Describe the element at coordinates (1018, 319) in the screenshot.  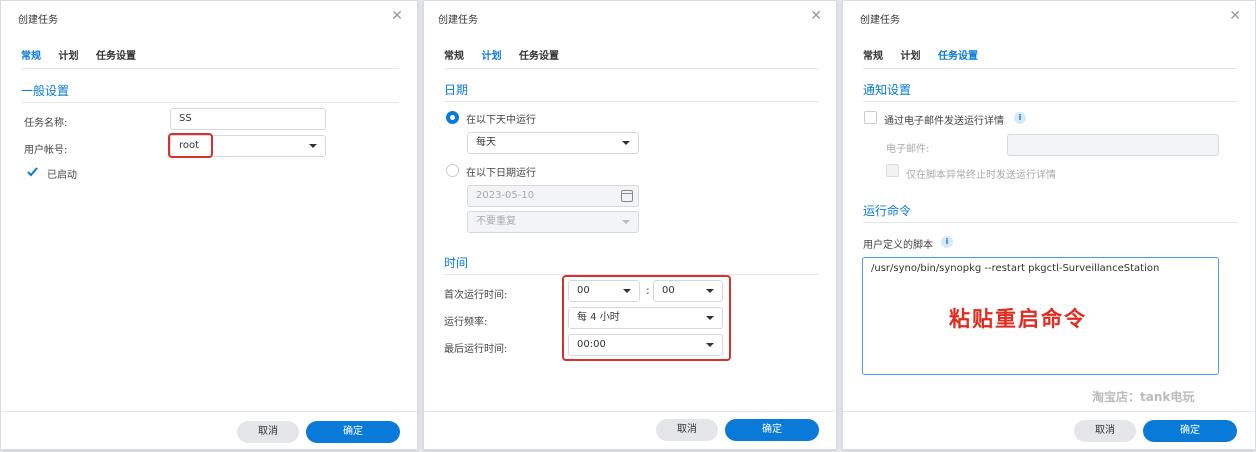
I see `annotation-text: 粘贴重启命令` at that location.